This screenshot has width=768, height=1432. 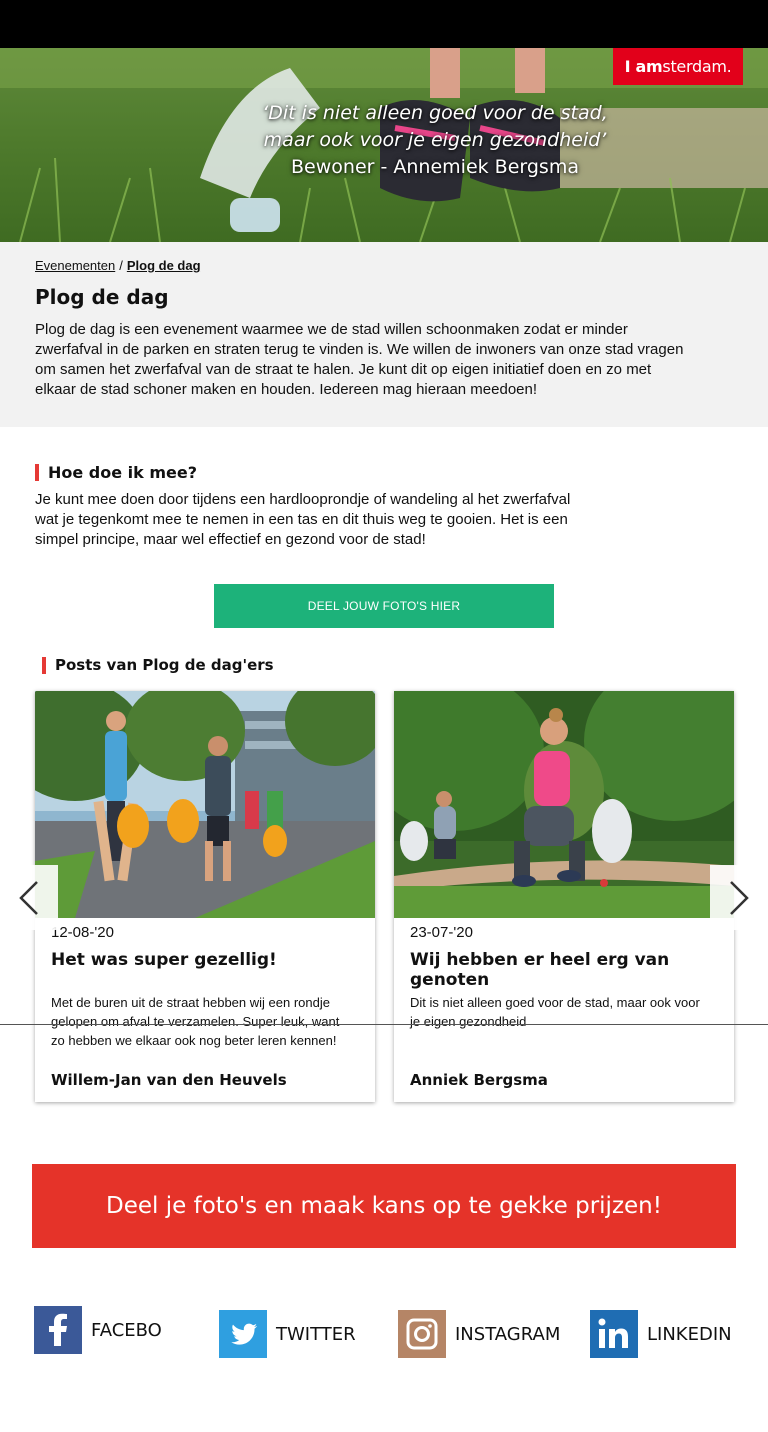 I want to click on post-date: 12-08-'20, so click(x=82, y=932).